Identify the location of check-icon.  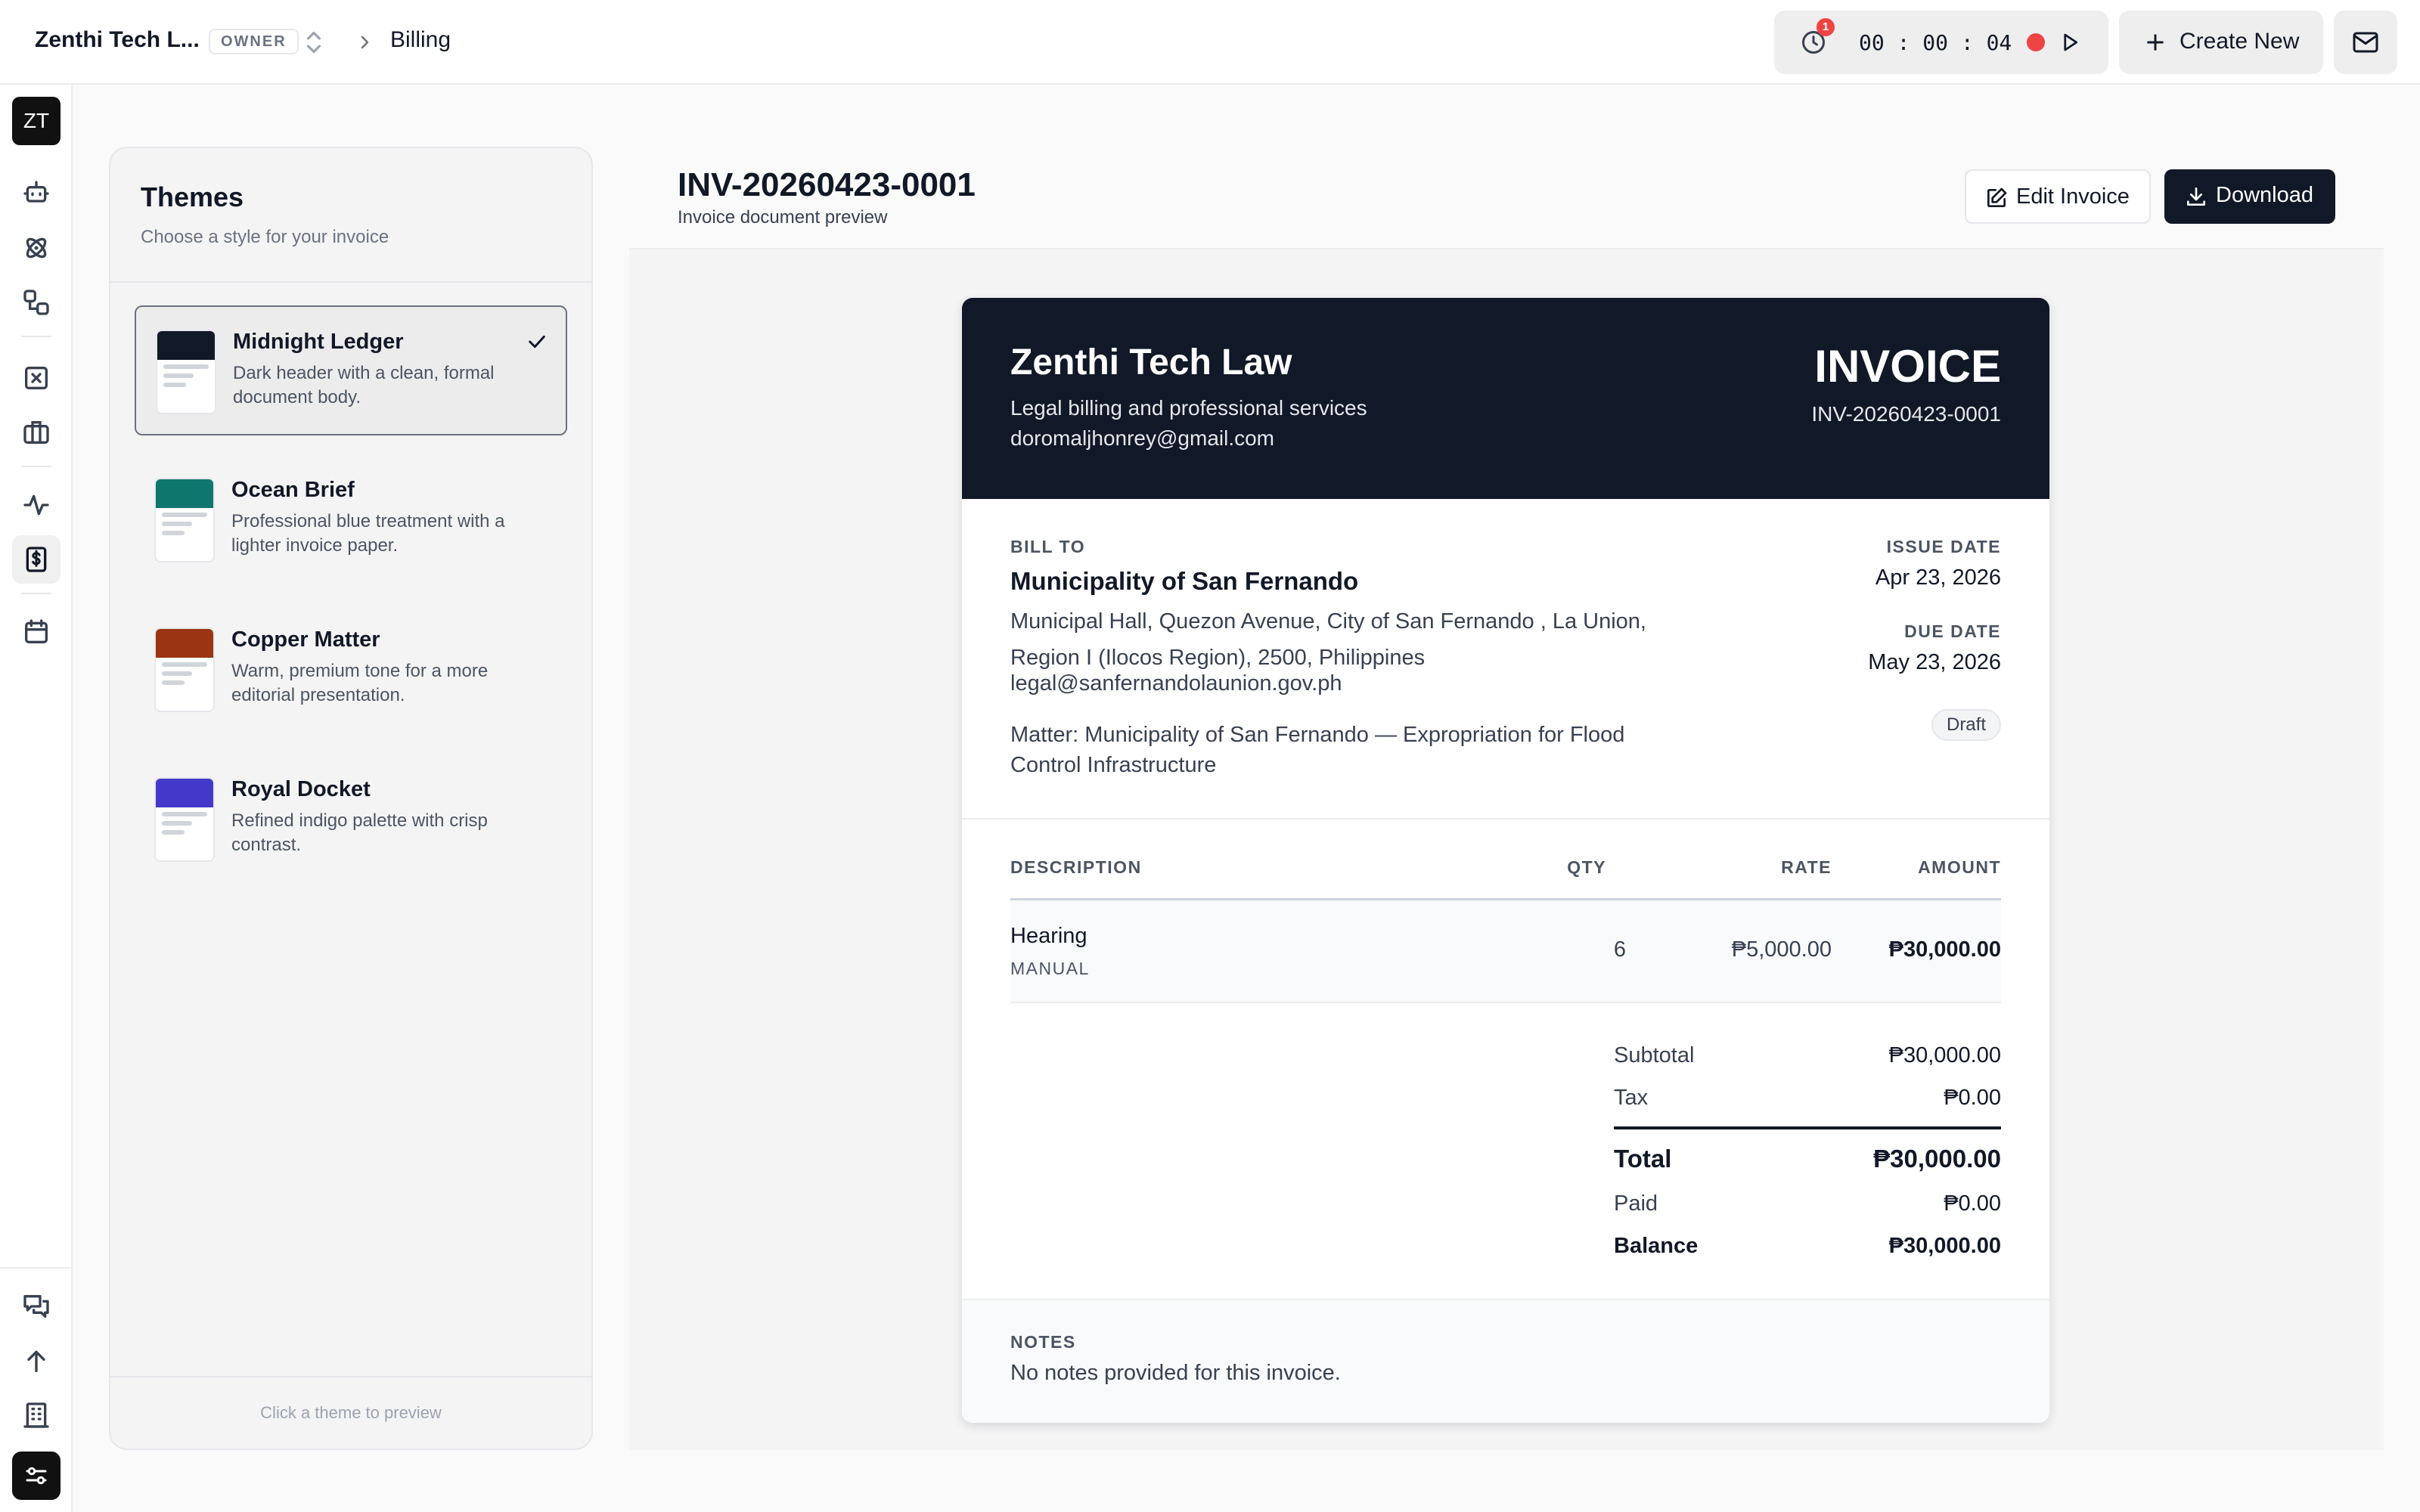
(537, 342).